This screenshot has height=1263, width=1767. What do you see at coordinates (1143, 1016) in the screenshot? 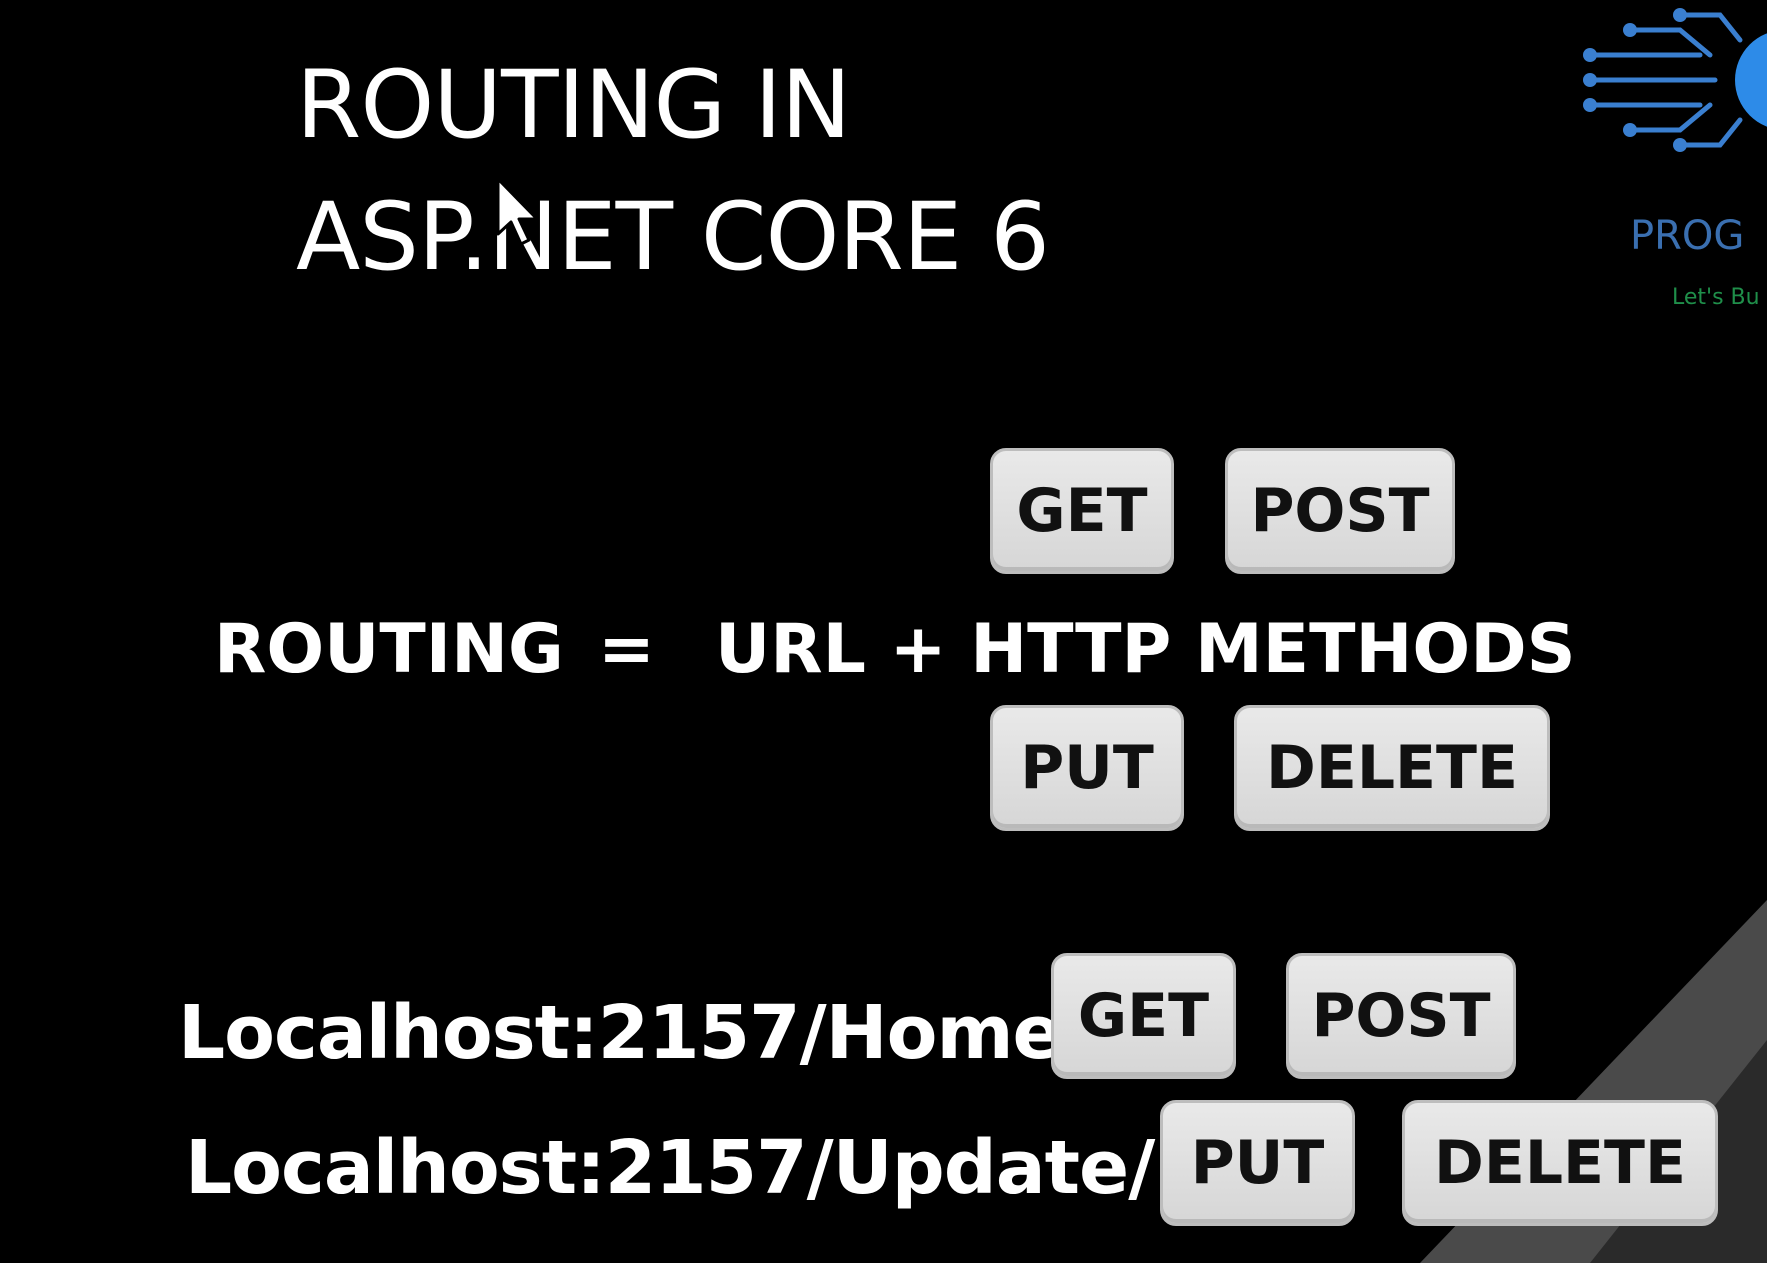
I see `home-get-button: GET` at bounding box center [1143, 1016].